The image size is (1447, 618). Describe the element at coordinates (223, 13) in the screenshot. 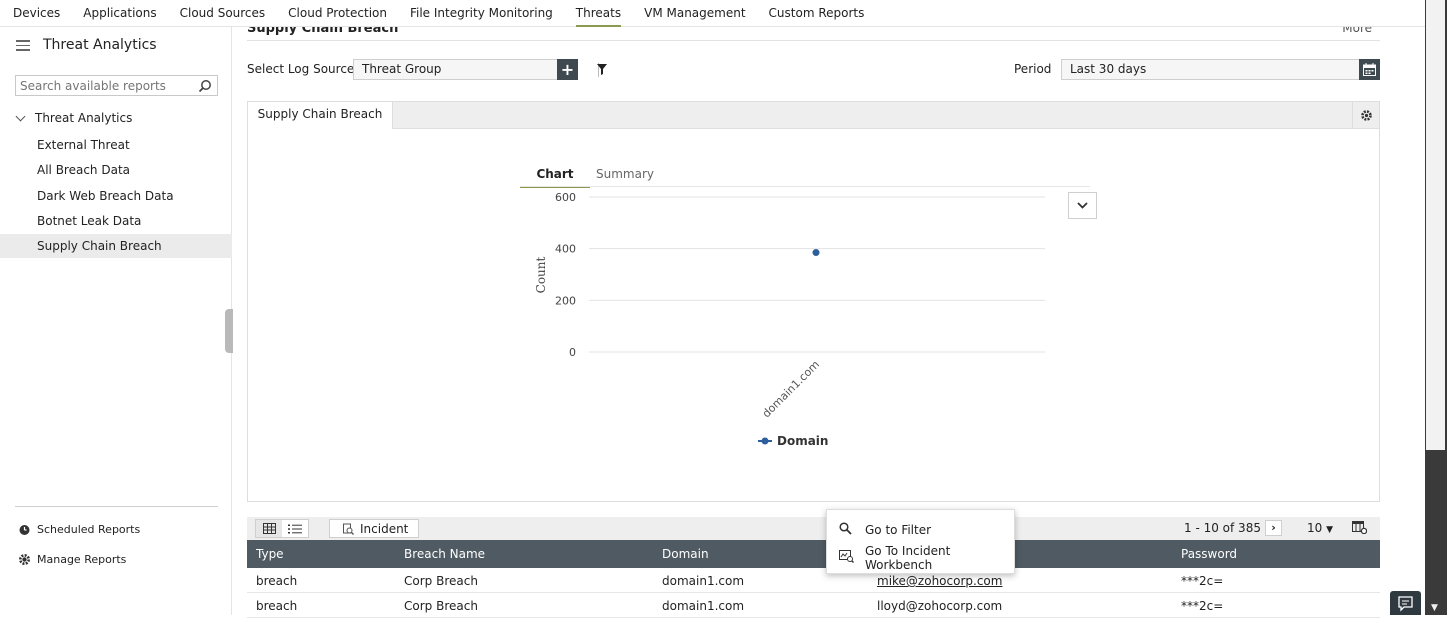

I see `nav-cloud-sources: Cloud Sources` at that location.